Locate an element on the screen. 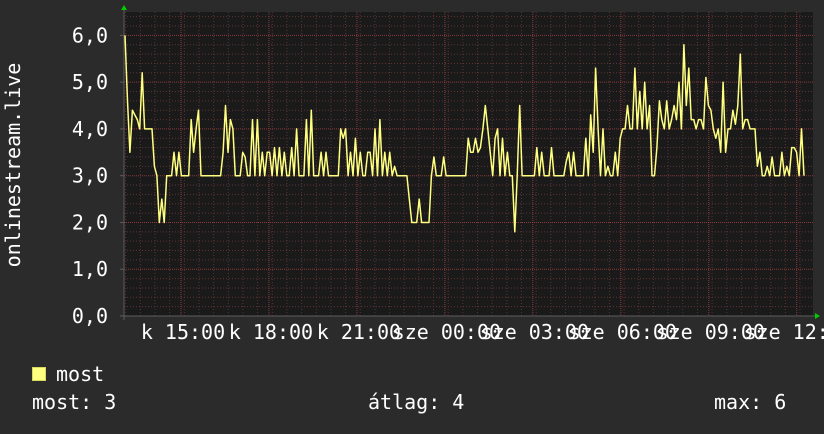 The height and width of the screenshot is (434, 824). y-tick-labels: 0,0 1,0 2,0 3,0 4,0 5,0 6,0 is located at coordinates (90, 175).